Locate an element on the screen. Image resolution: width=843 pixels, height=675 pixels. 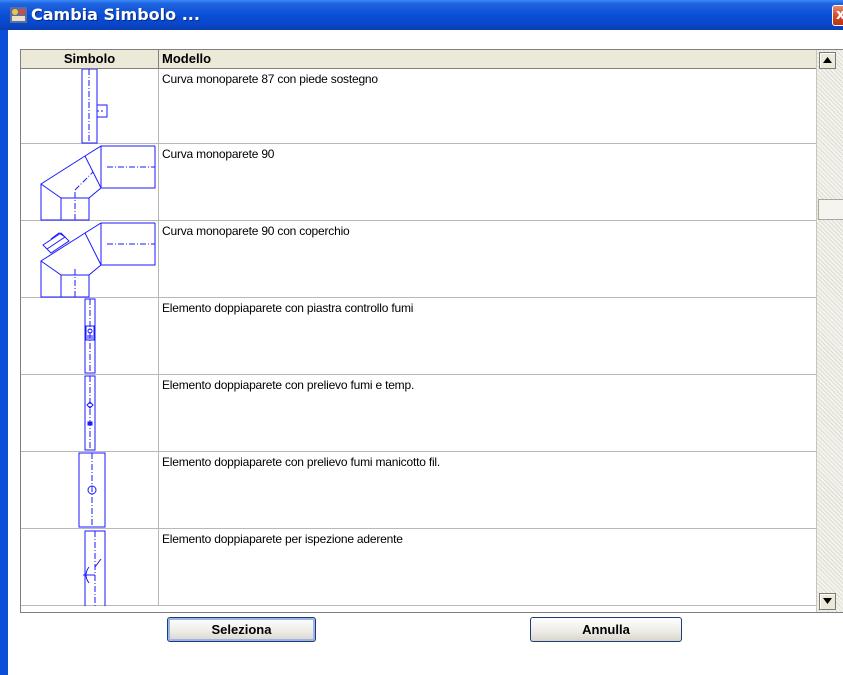
arrow-down-icon is located at coordinates (827, 601).